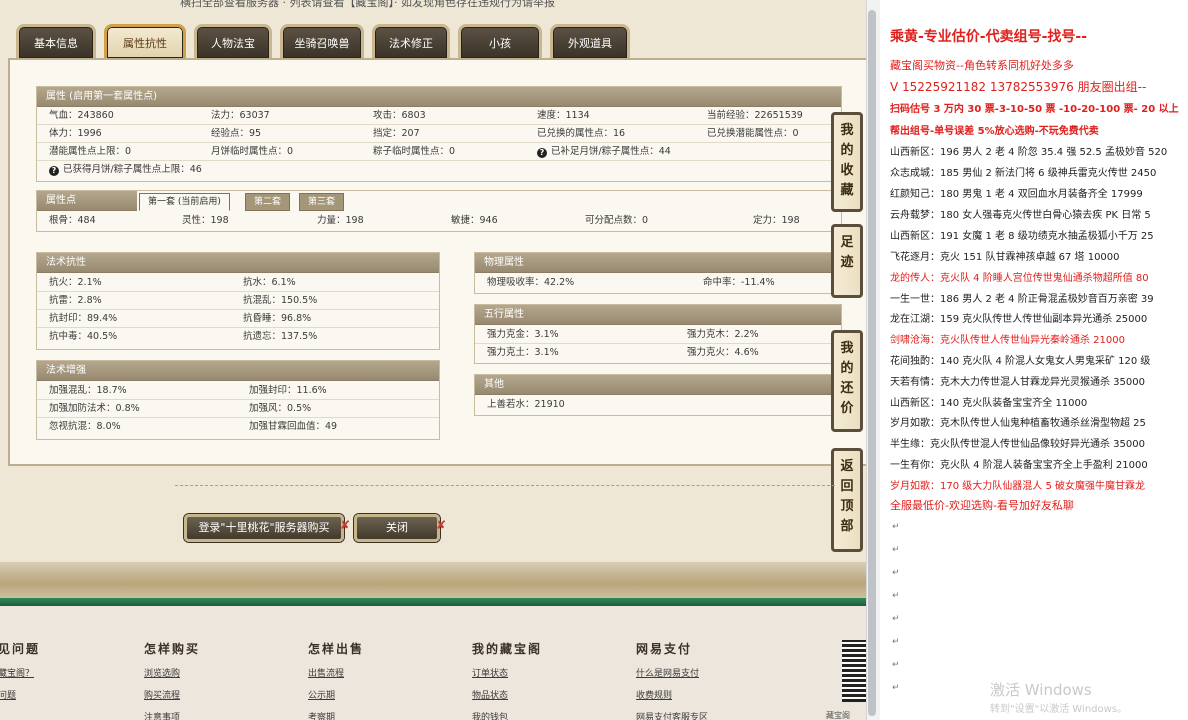  What do you see at coordinates (531, 282) in the screenshot?
I see `physical-cell: 物理吸收率：42.2%` at bounding box center [531, 282].